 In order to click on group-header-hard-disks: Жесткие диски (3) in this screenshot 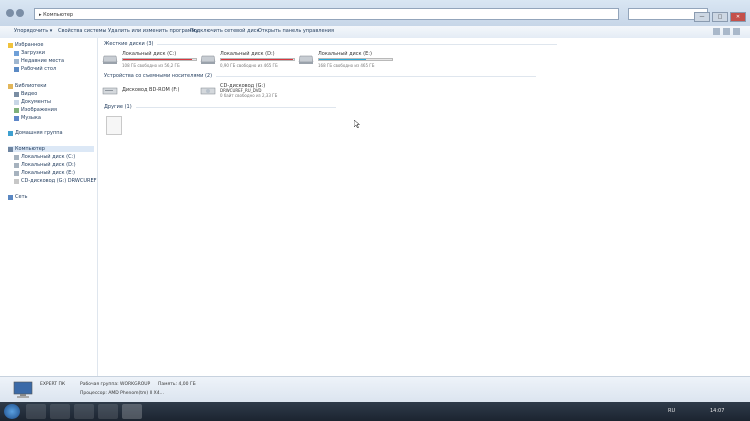, I will do `click(331, 44)`.